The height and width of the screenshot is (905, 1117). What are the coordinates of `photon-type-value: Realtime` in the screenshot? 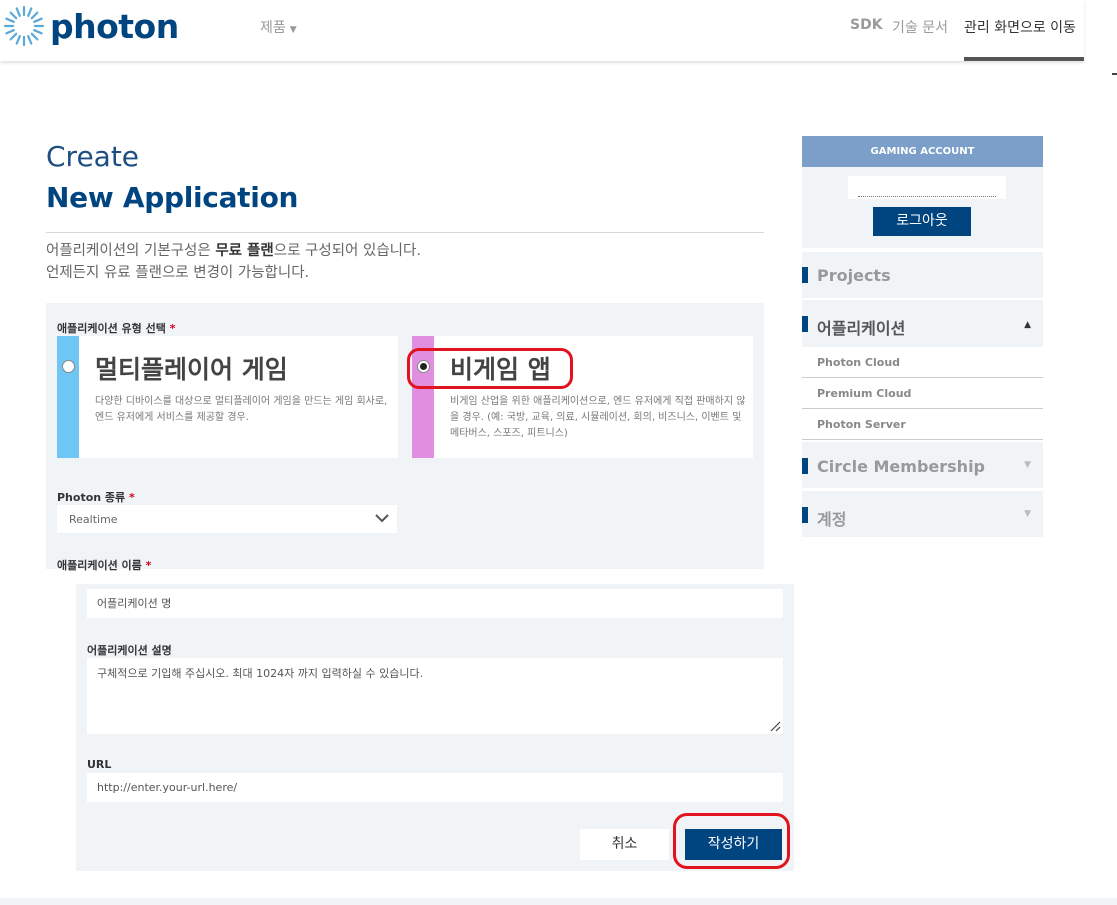 It's located at (93, 519).